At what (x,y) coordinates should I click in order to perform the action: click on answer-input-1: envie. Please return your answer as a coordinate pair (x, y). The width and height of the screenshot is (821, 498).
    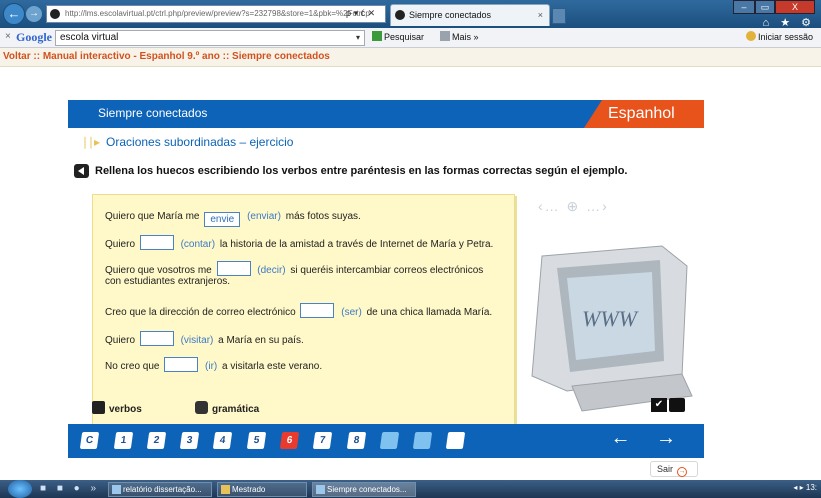
    Looking at the image, I should click on (222, 219).